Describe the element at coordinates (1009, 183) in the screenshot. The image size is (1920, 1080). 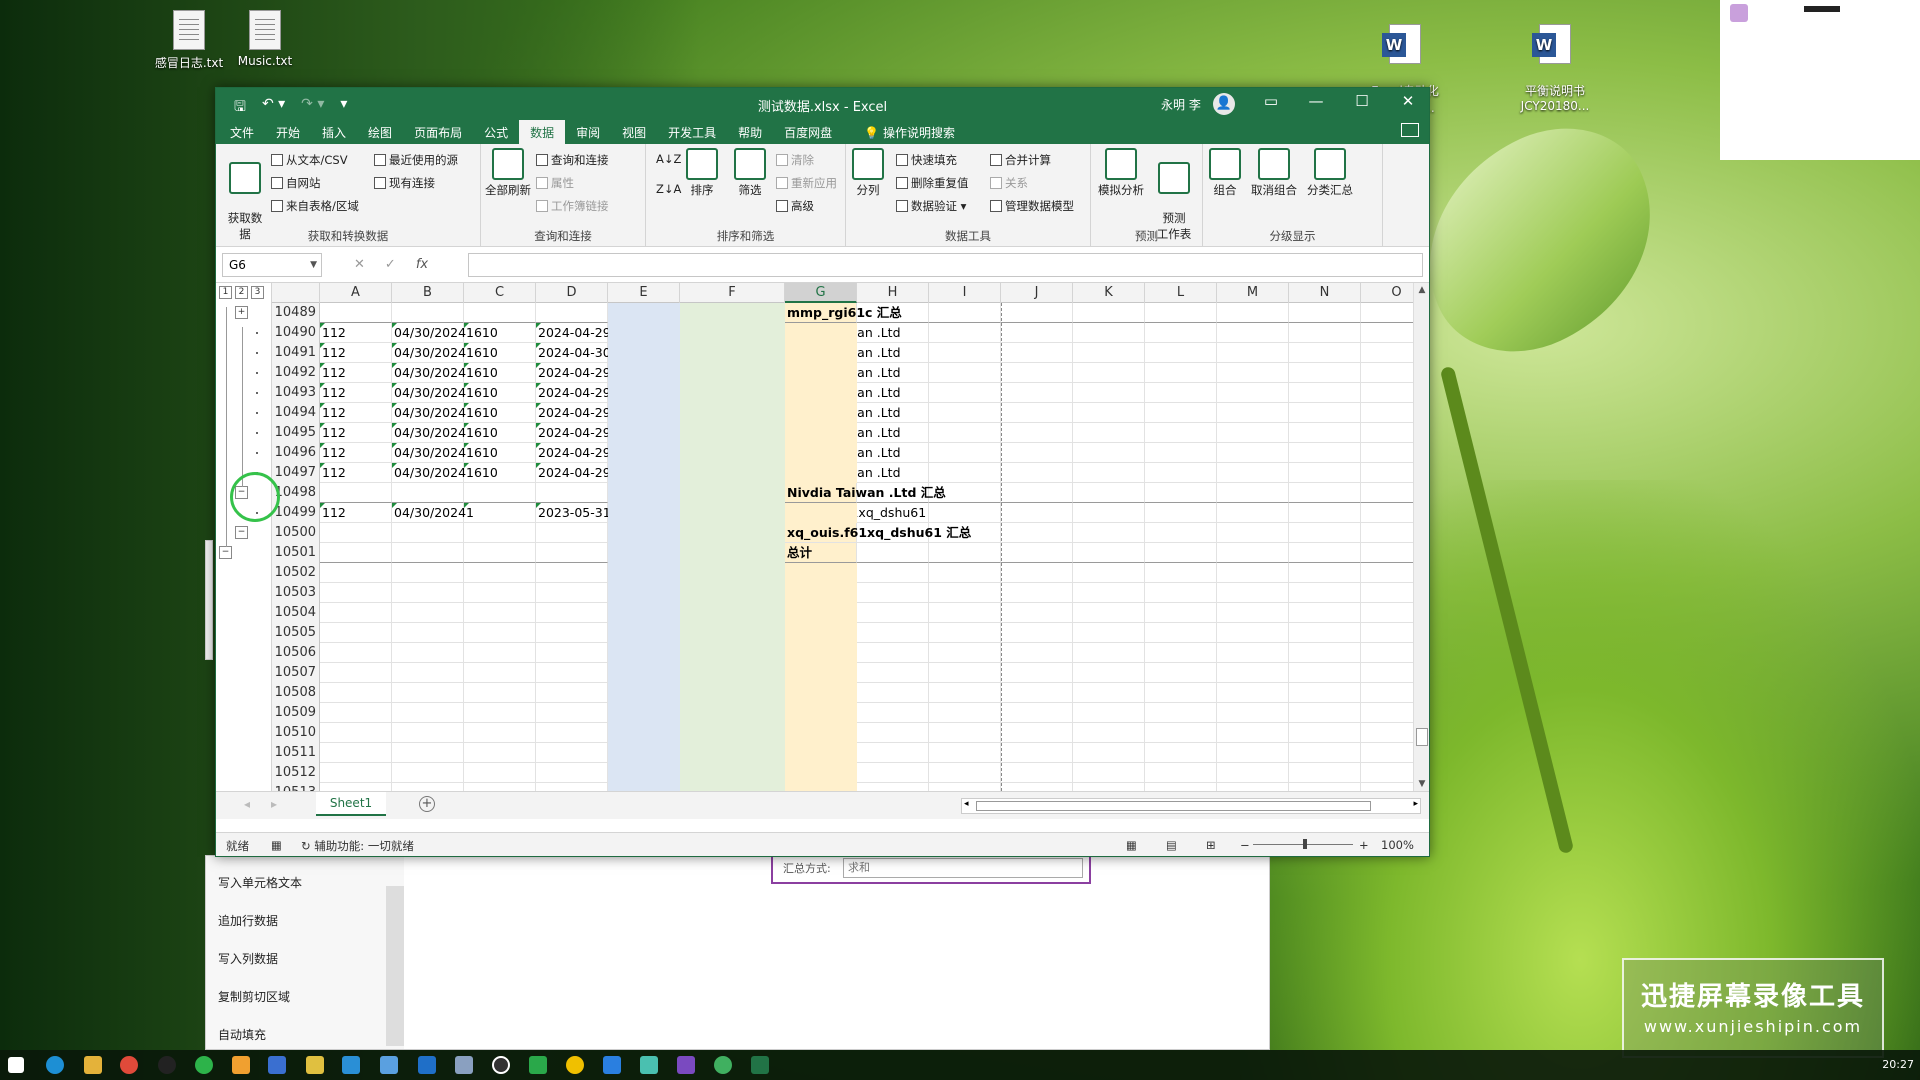
I see `relationships-button: 关系` at that location.